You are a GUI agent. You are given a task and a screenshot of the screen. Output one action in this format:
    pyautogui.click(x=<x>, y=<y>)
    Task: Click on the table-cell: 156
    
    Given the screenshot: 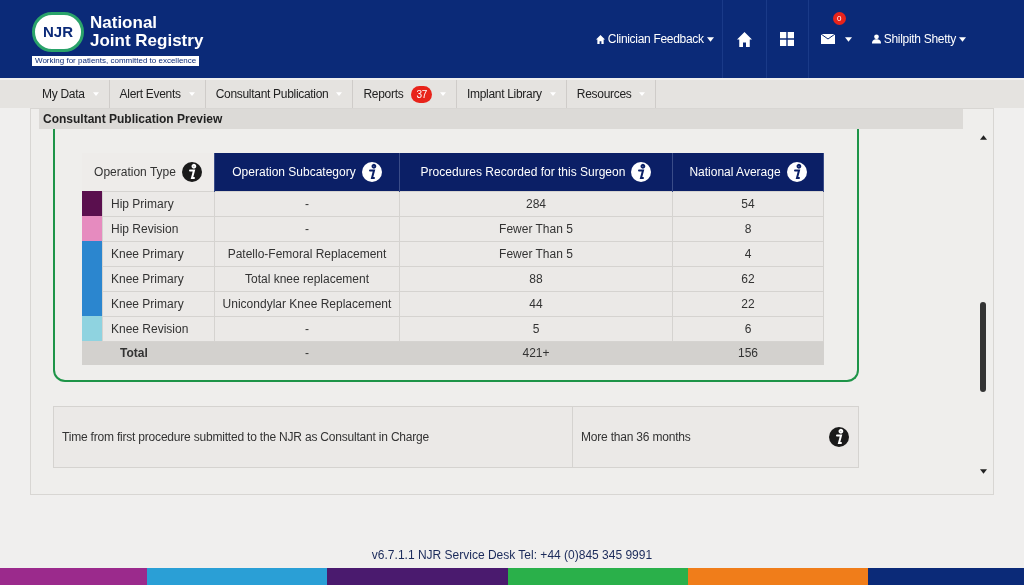 What is the action you would take?
    pyautogui.click(x=748, y=353)
    